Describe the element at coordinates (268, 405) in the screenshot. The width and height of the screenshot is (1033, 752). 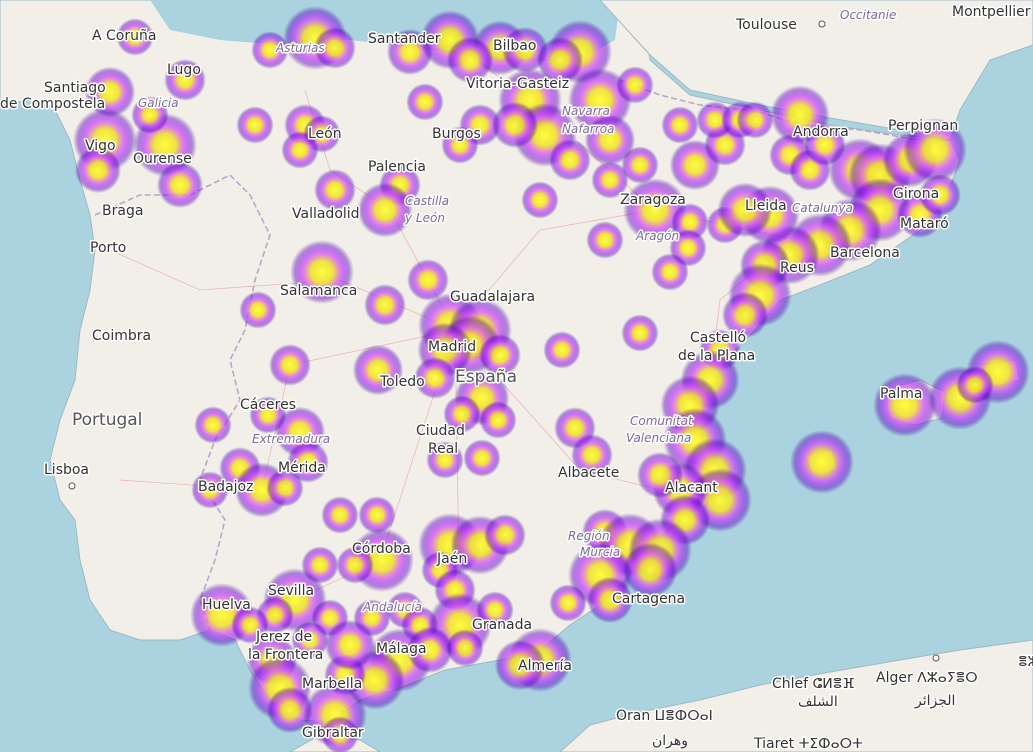
I see `label-caceres: Cáceres` at that location.